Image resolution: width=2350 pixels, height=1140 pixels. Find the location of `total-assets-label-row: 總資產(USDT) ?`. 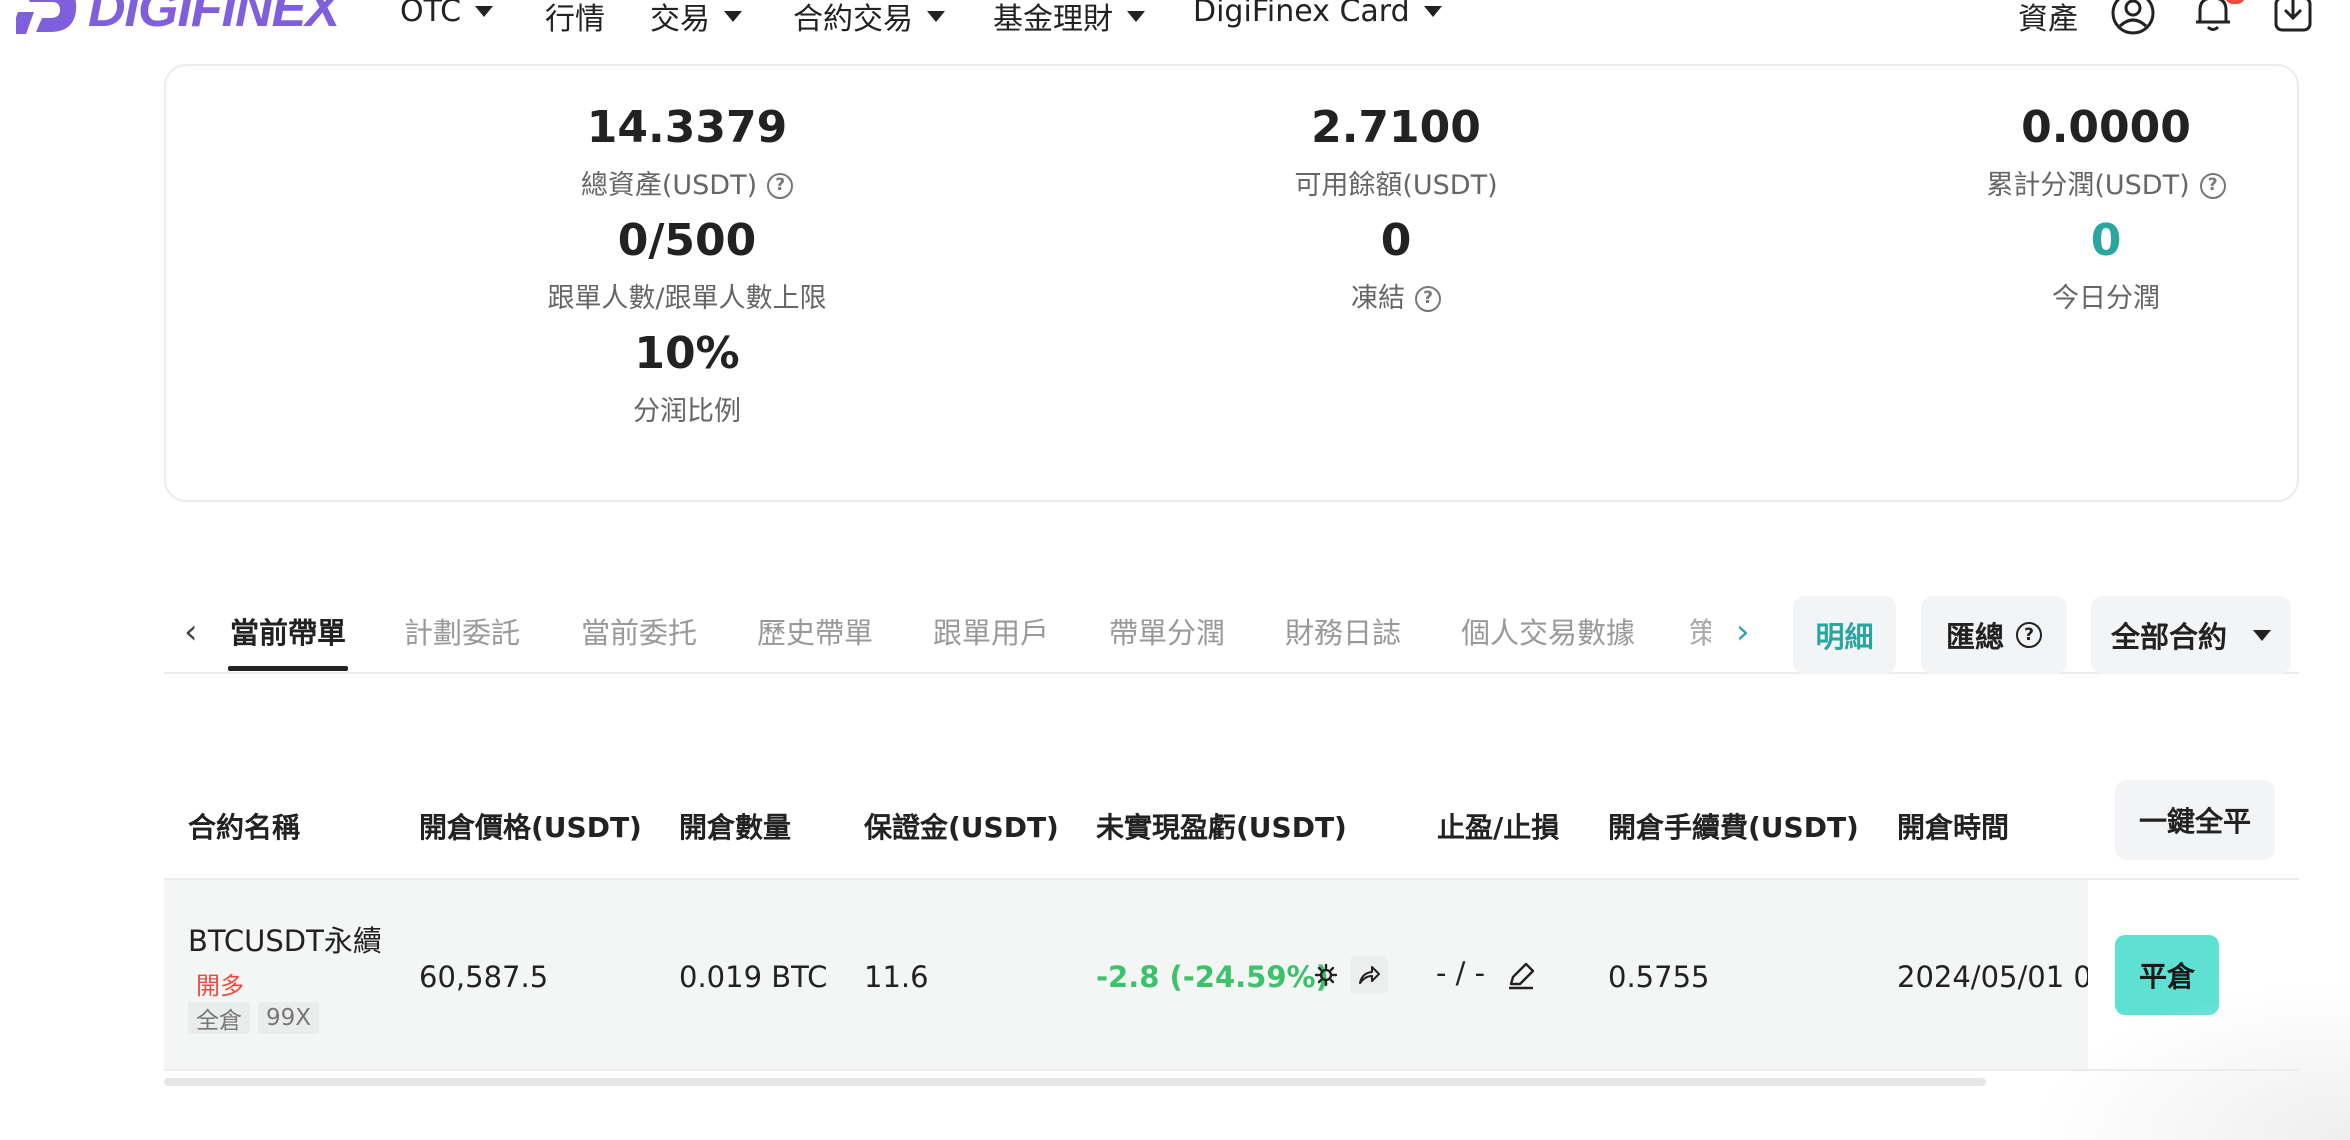

total-assets-label-row: 總資產(USDT) ? is located at coordinates (687, 185).